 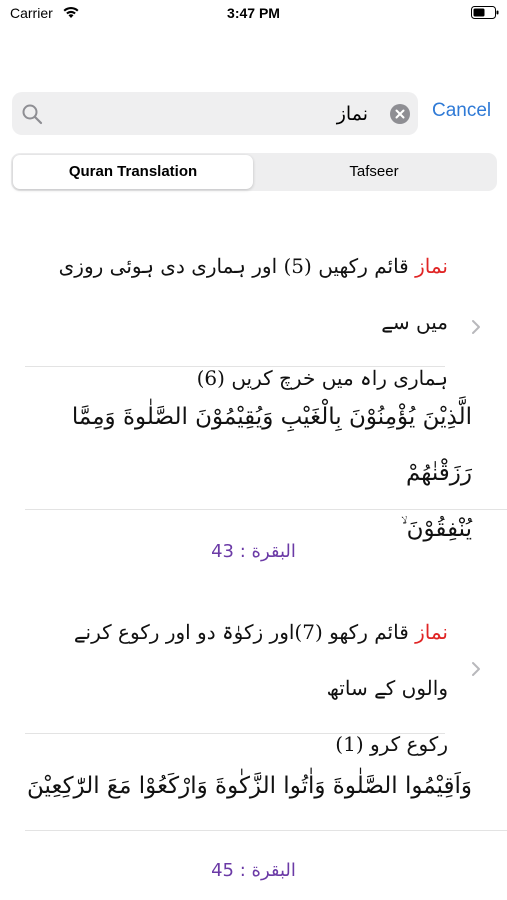 What do you see at coordinates (461, 111) in the screenshot?
I see `cancel-button: Cancel` at bounding box center [461, 111].